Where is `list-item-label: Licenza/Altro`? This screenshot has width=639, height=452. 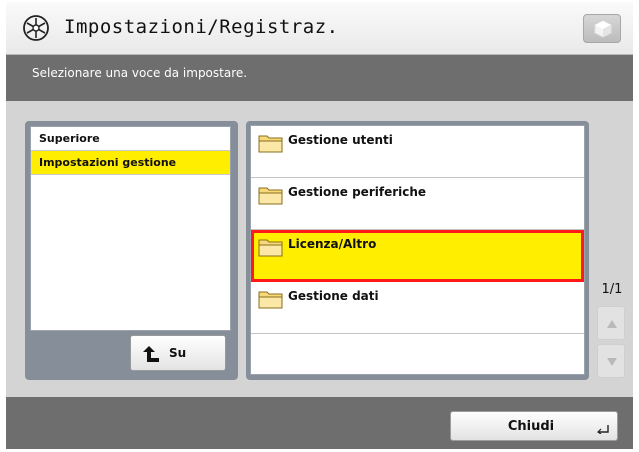
list-item-label: Licenza/Altro is located at coordinates (332, 244).